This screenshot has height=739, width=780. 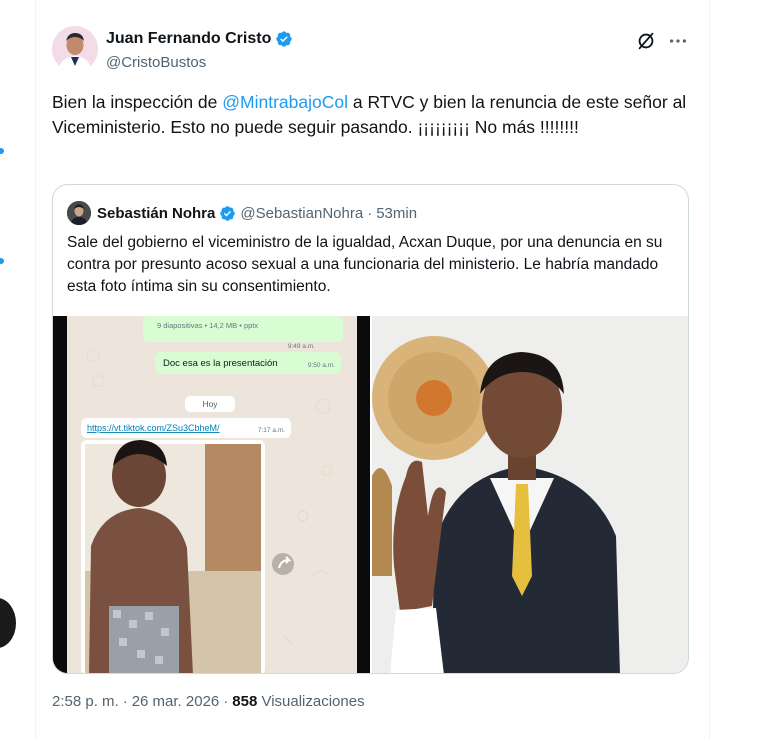 I want to click on author-avatar, so click(x=75, y=49).